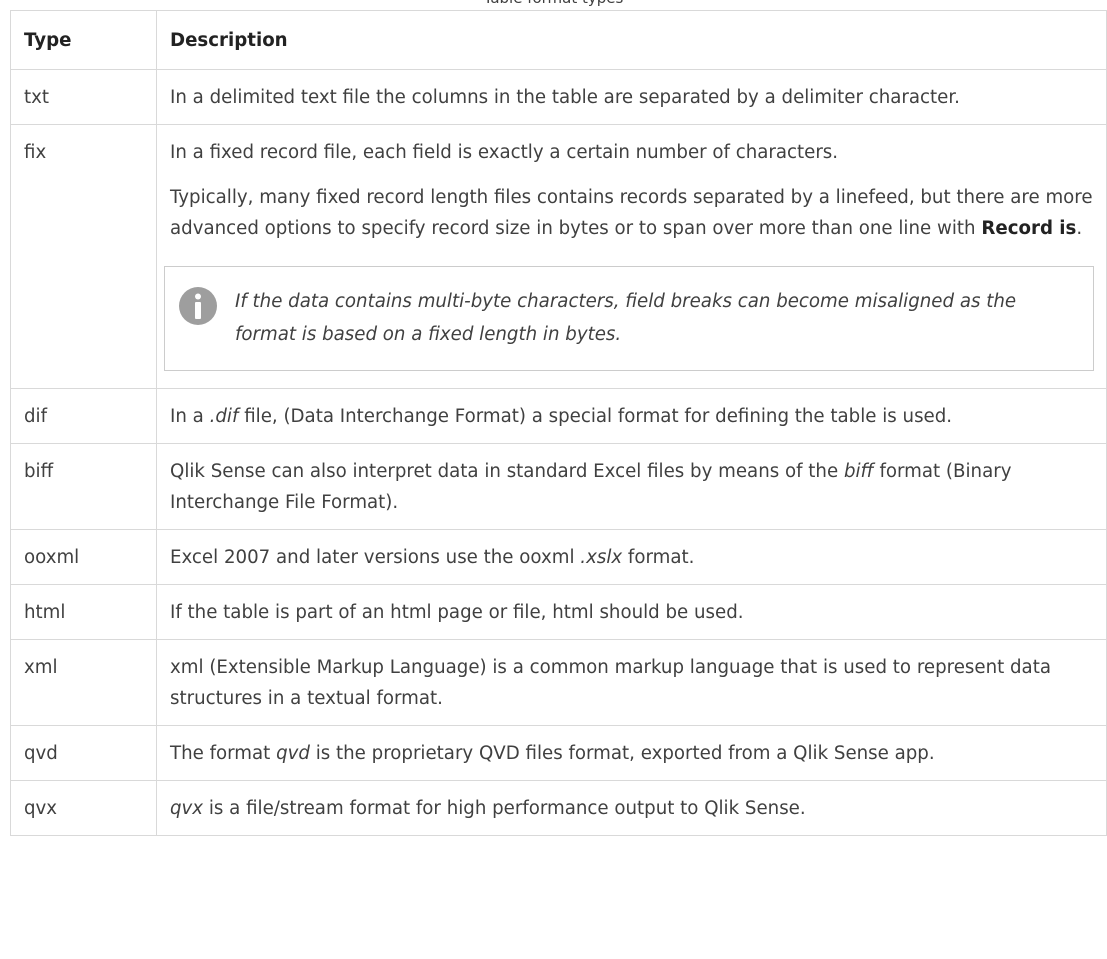  I want to click on biff-term: biff, so click(858, 471).